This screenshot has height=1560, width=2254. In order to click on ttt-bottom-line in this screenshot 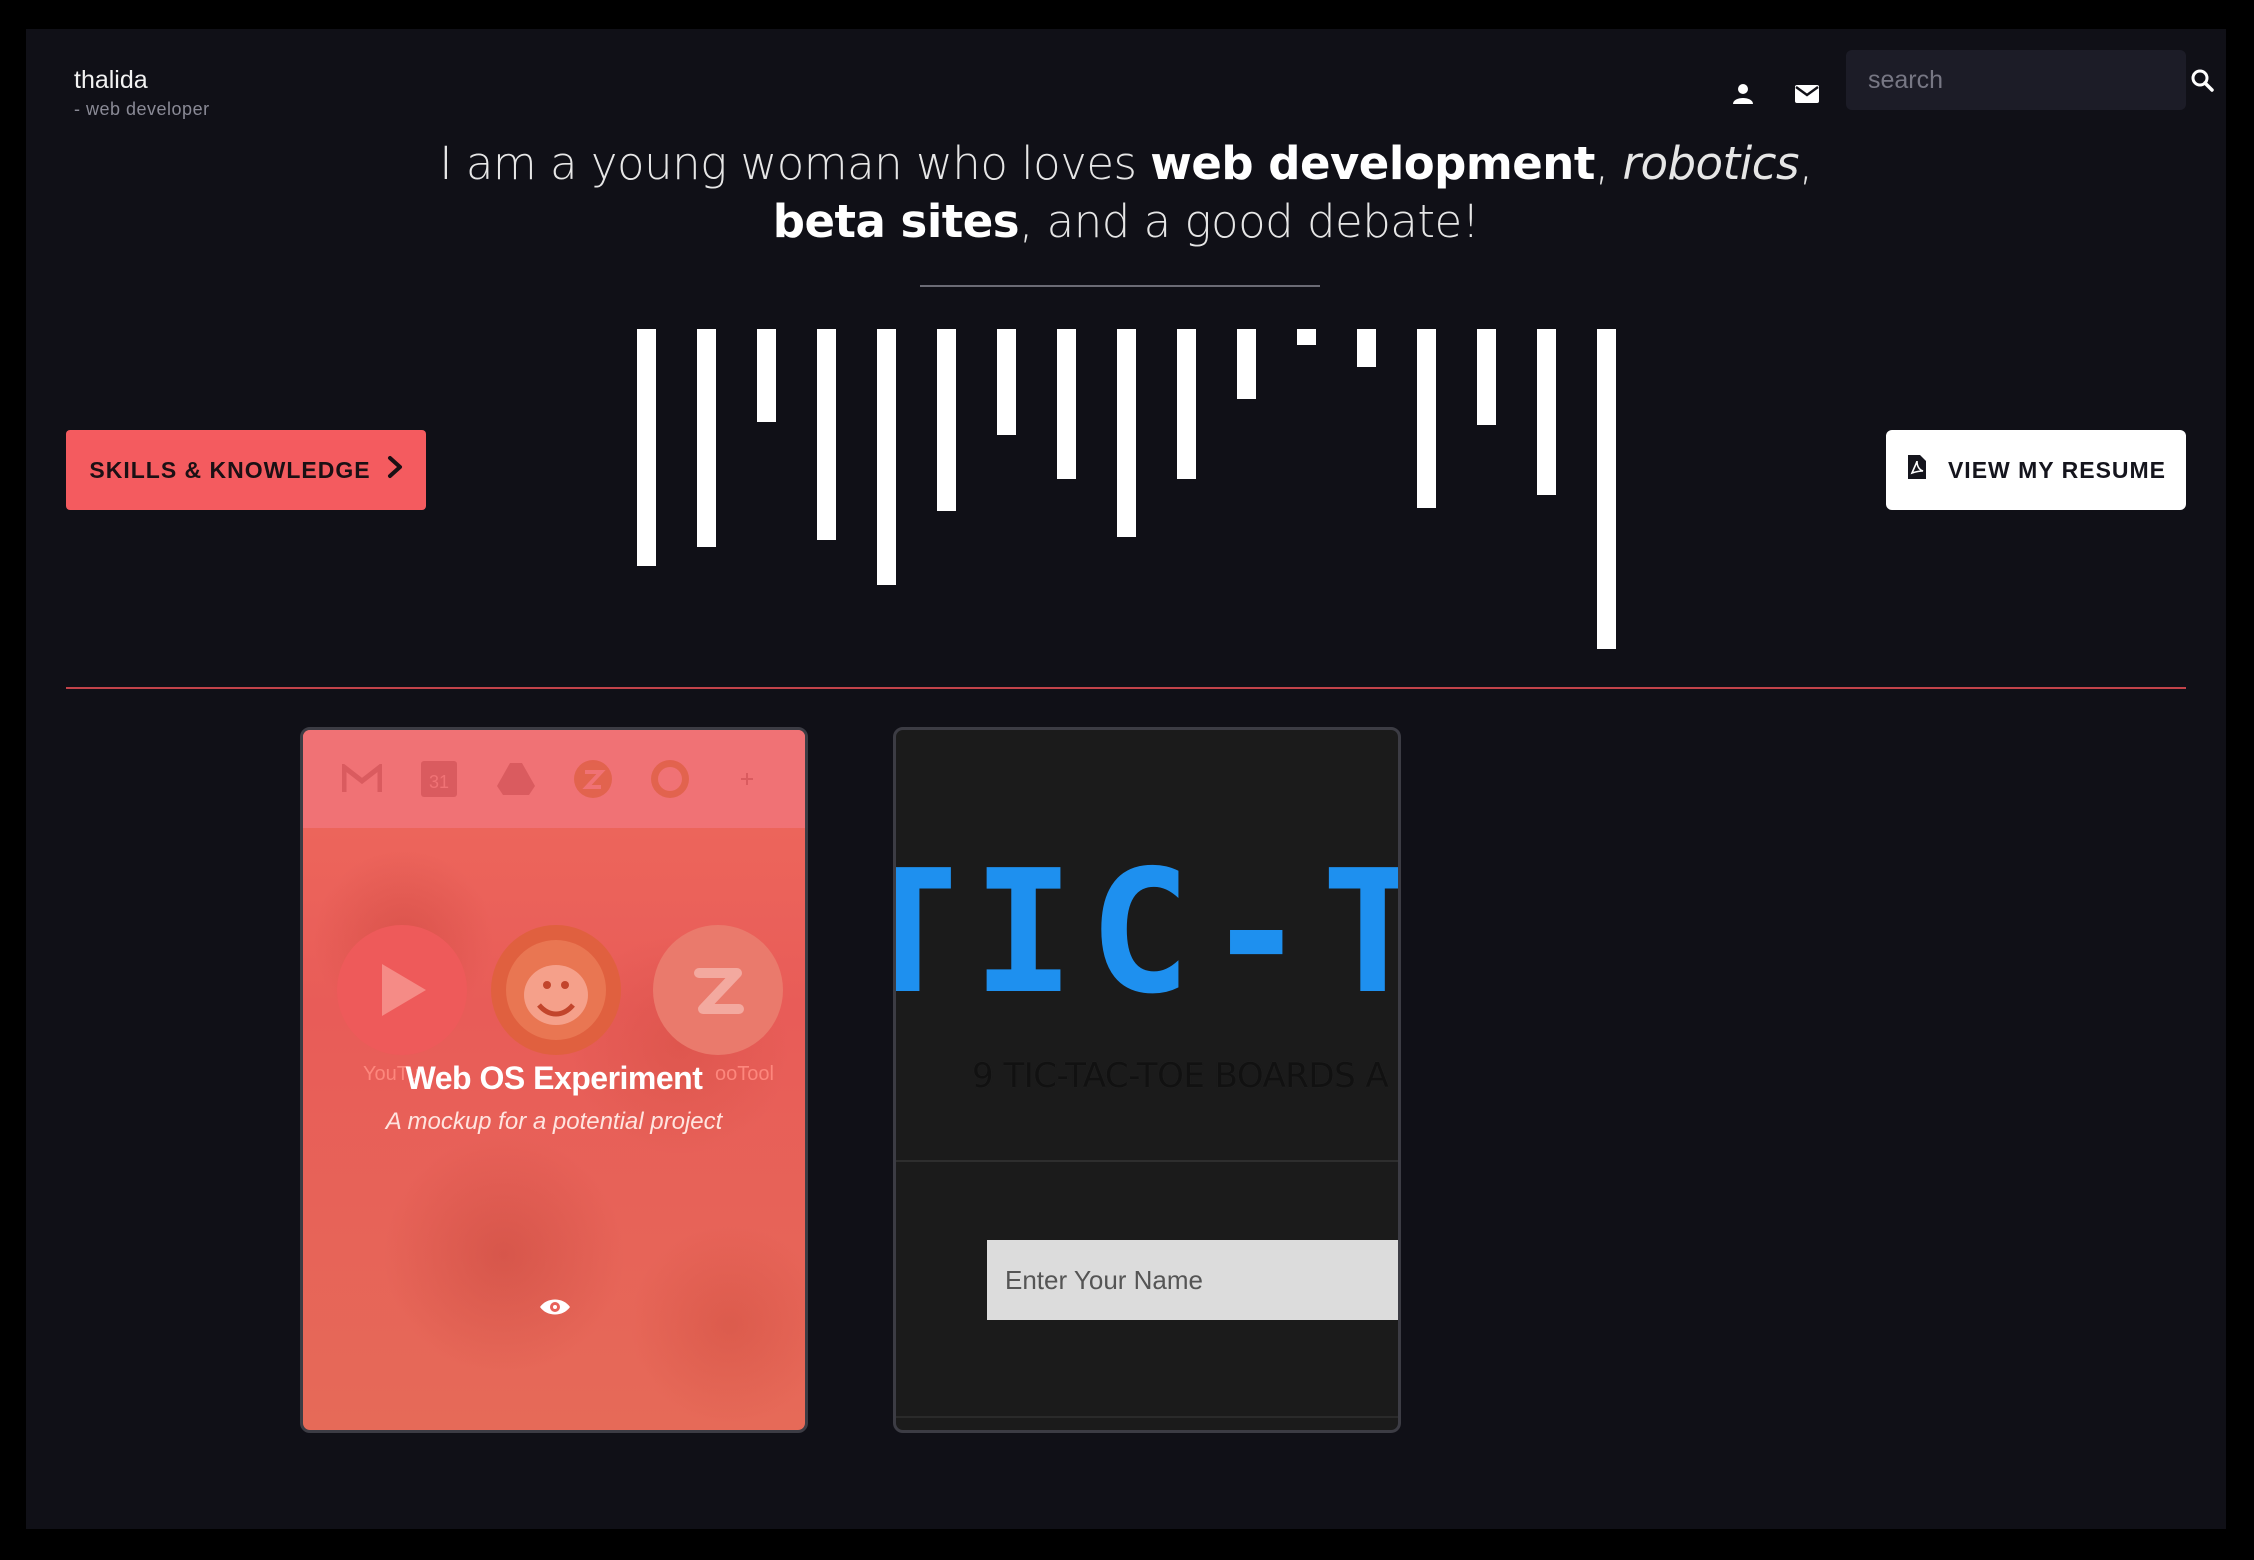, I will do `click(1147, 1417)`.